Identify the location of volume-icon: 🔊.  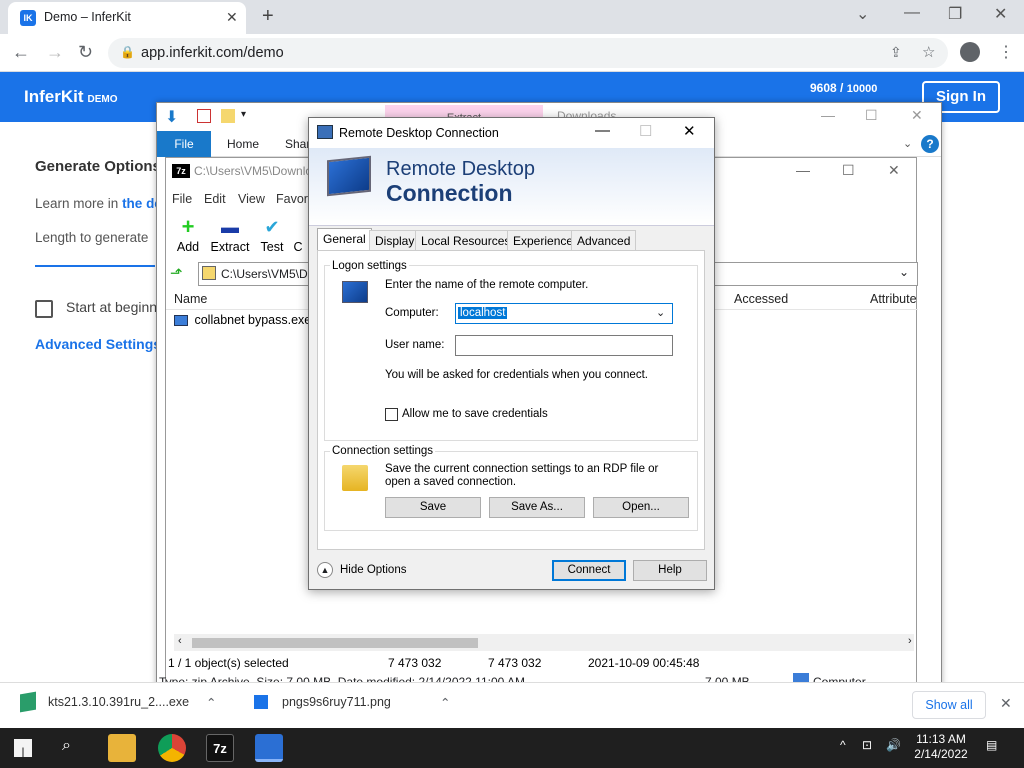
(893, 745).